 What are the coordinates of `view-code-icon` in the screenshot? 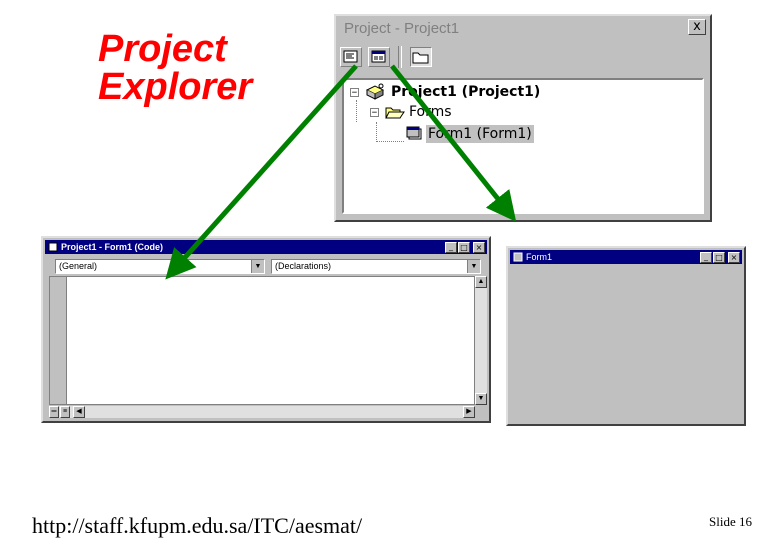 It's located at (350, 56).